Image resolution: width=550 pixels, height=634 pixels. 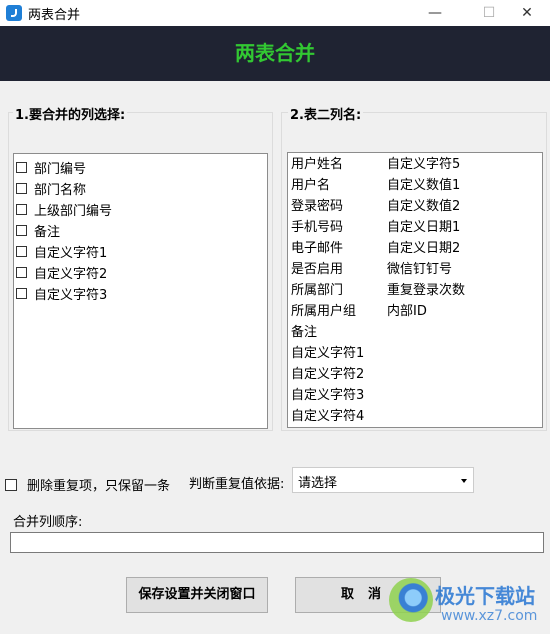 What do you see at coordinates (304, 332) in the screenshot?
I see `table2-column-item: 备注` at bounding box center [304, 332].